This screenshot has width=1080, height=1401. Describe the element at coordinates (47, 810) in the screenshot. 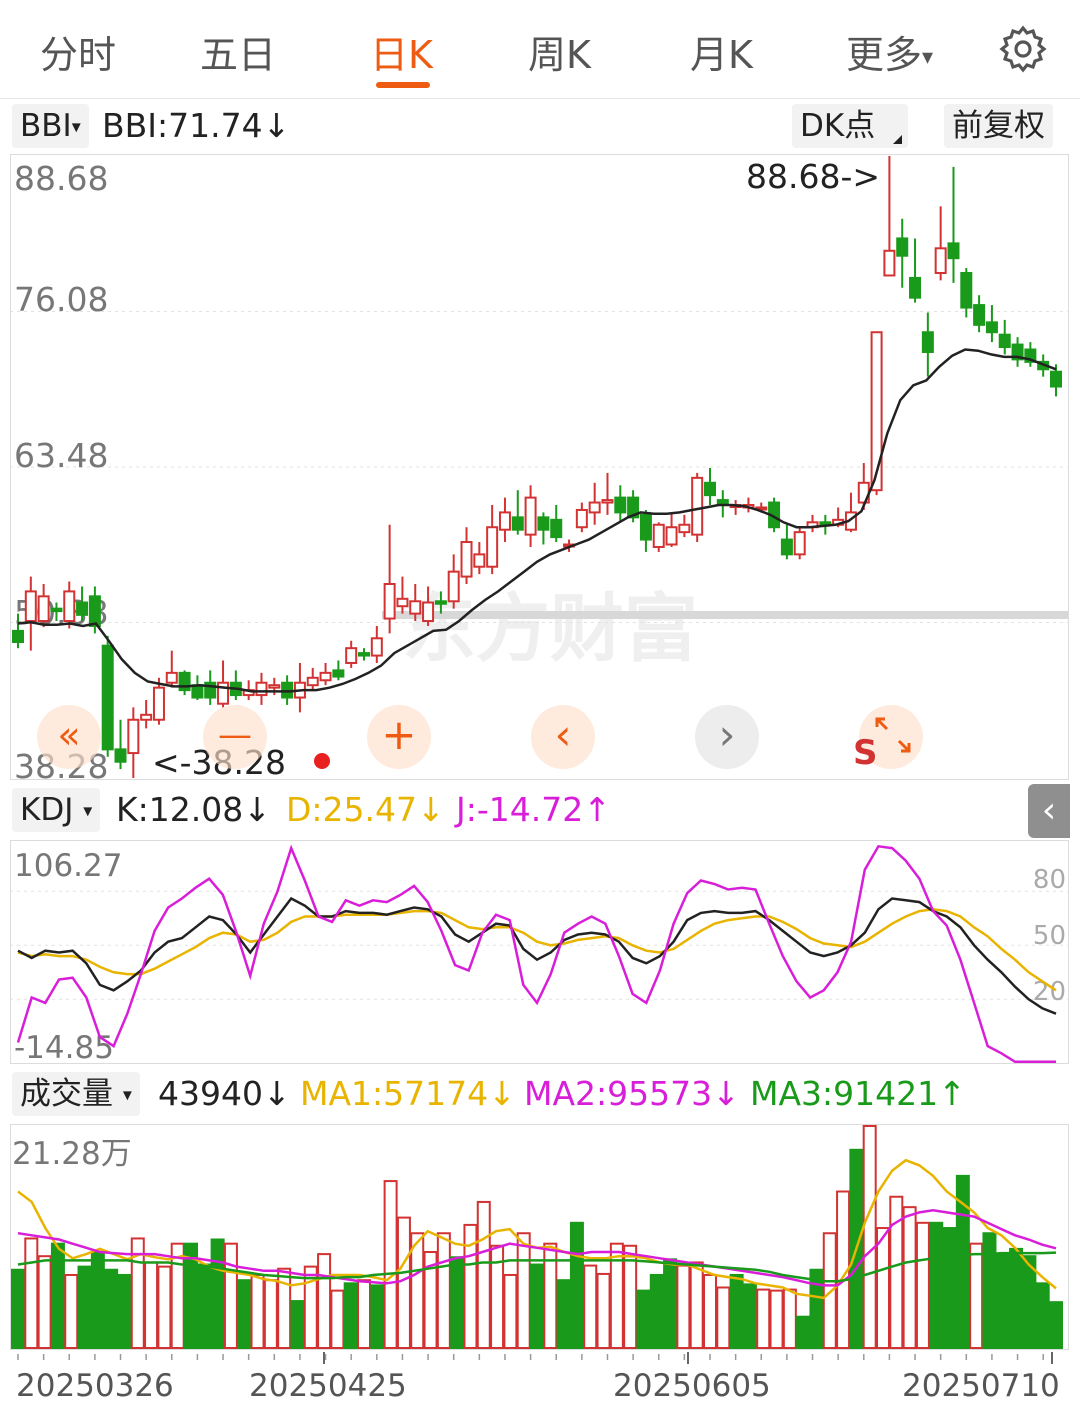

I see `kdj-select-label: KDJ` at that location.